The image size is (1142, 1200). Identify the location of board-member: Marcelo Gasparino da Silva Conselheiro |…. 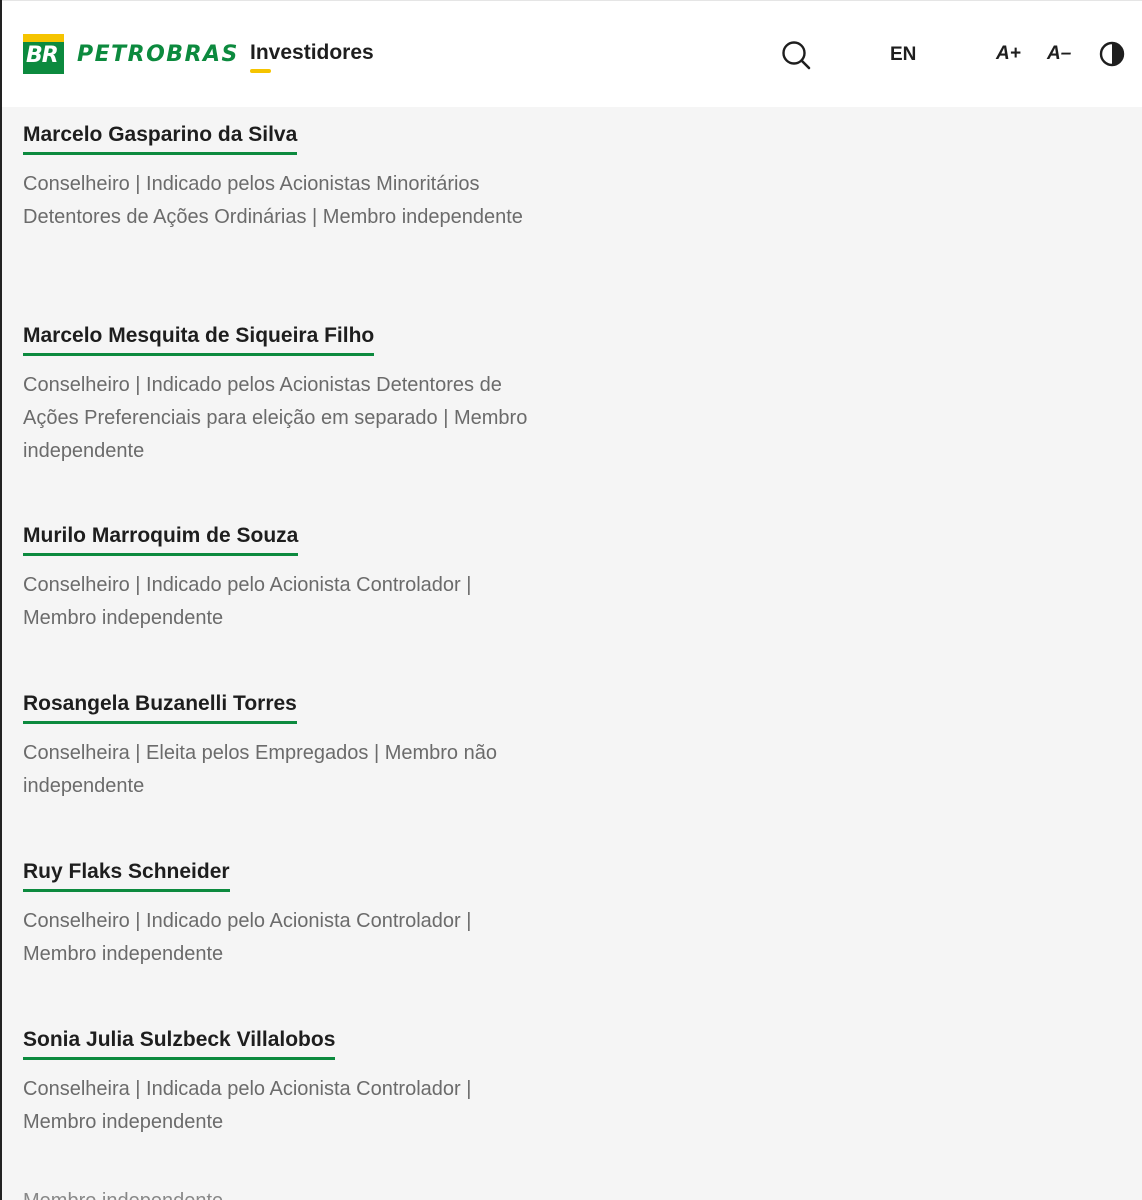
(283, 178).